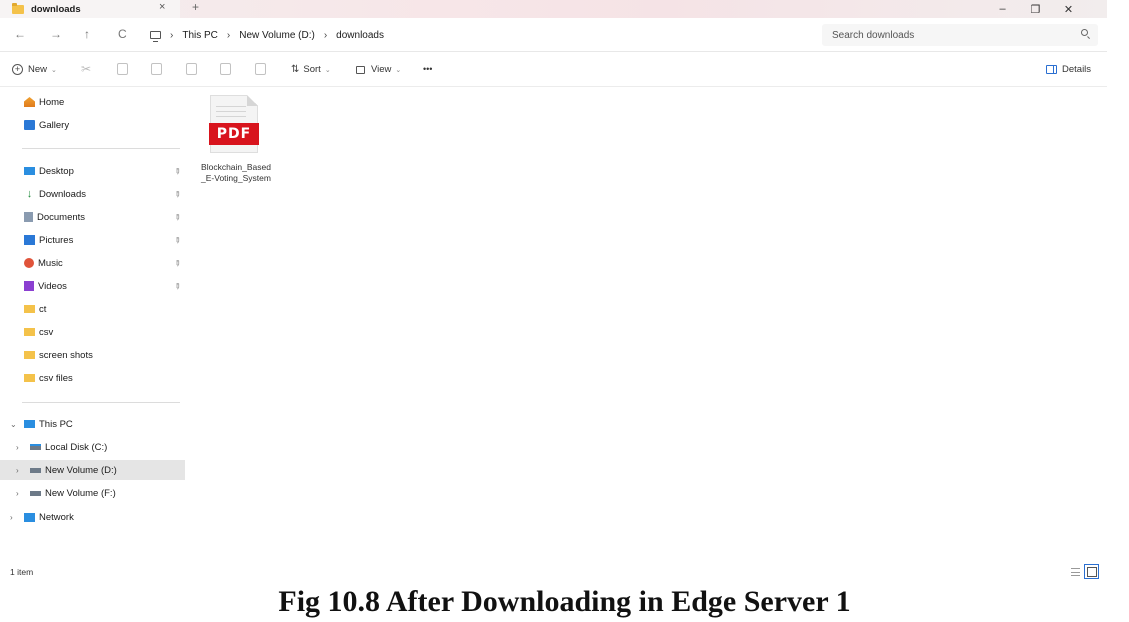 The width and height of the screenshot is (1129, 622). What do you see at coordinates (277, 35) in the screenshot?
I see `breadcrumb-new-volume-d: New Volume (D:)` at bounding box center [277, 35].